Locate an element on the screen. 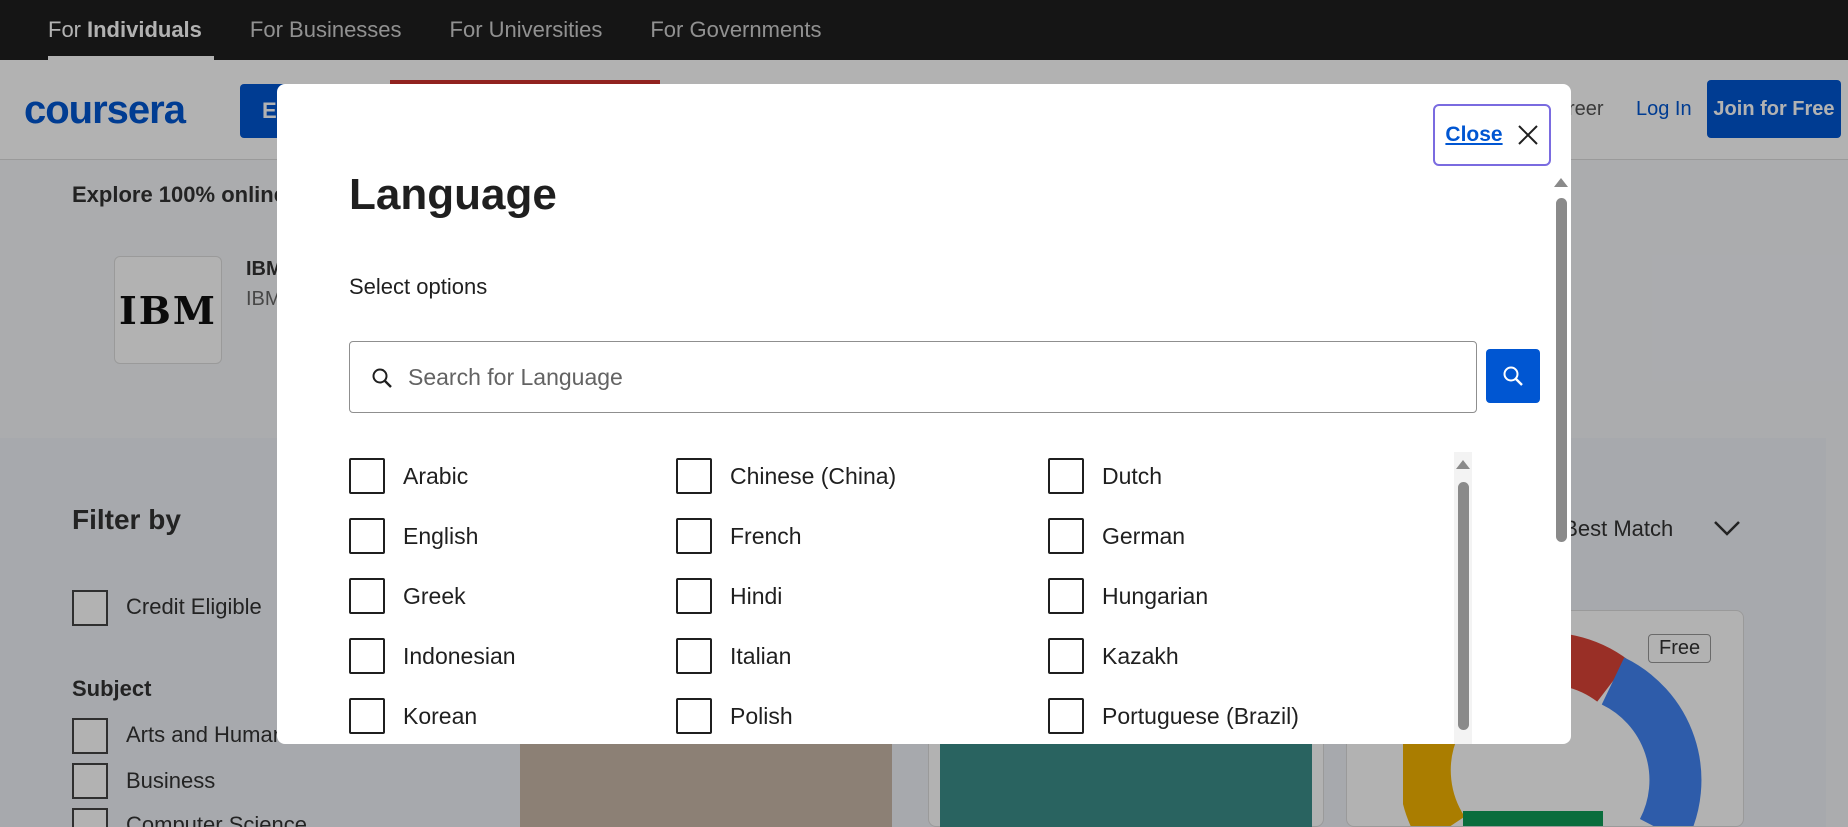 This screenshot has height=827, width=1848. option-label: Chinese (China) is located at coordinates (813, 475).